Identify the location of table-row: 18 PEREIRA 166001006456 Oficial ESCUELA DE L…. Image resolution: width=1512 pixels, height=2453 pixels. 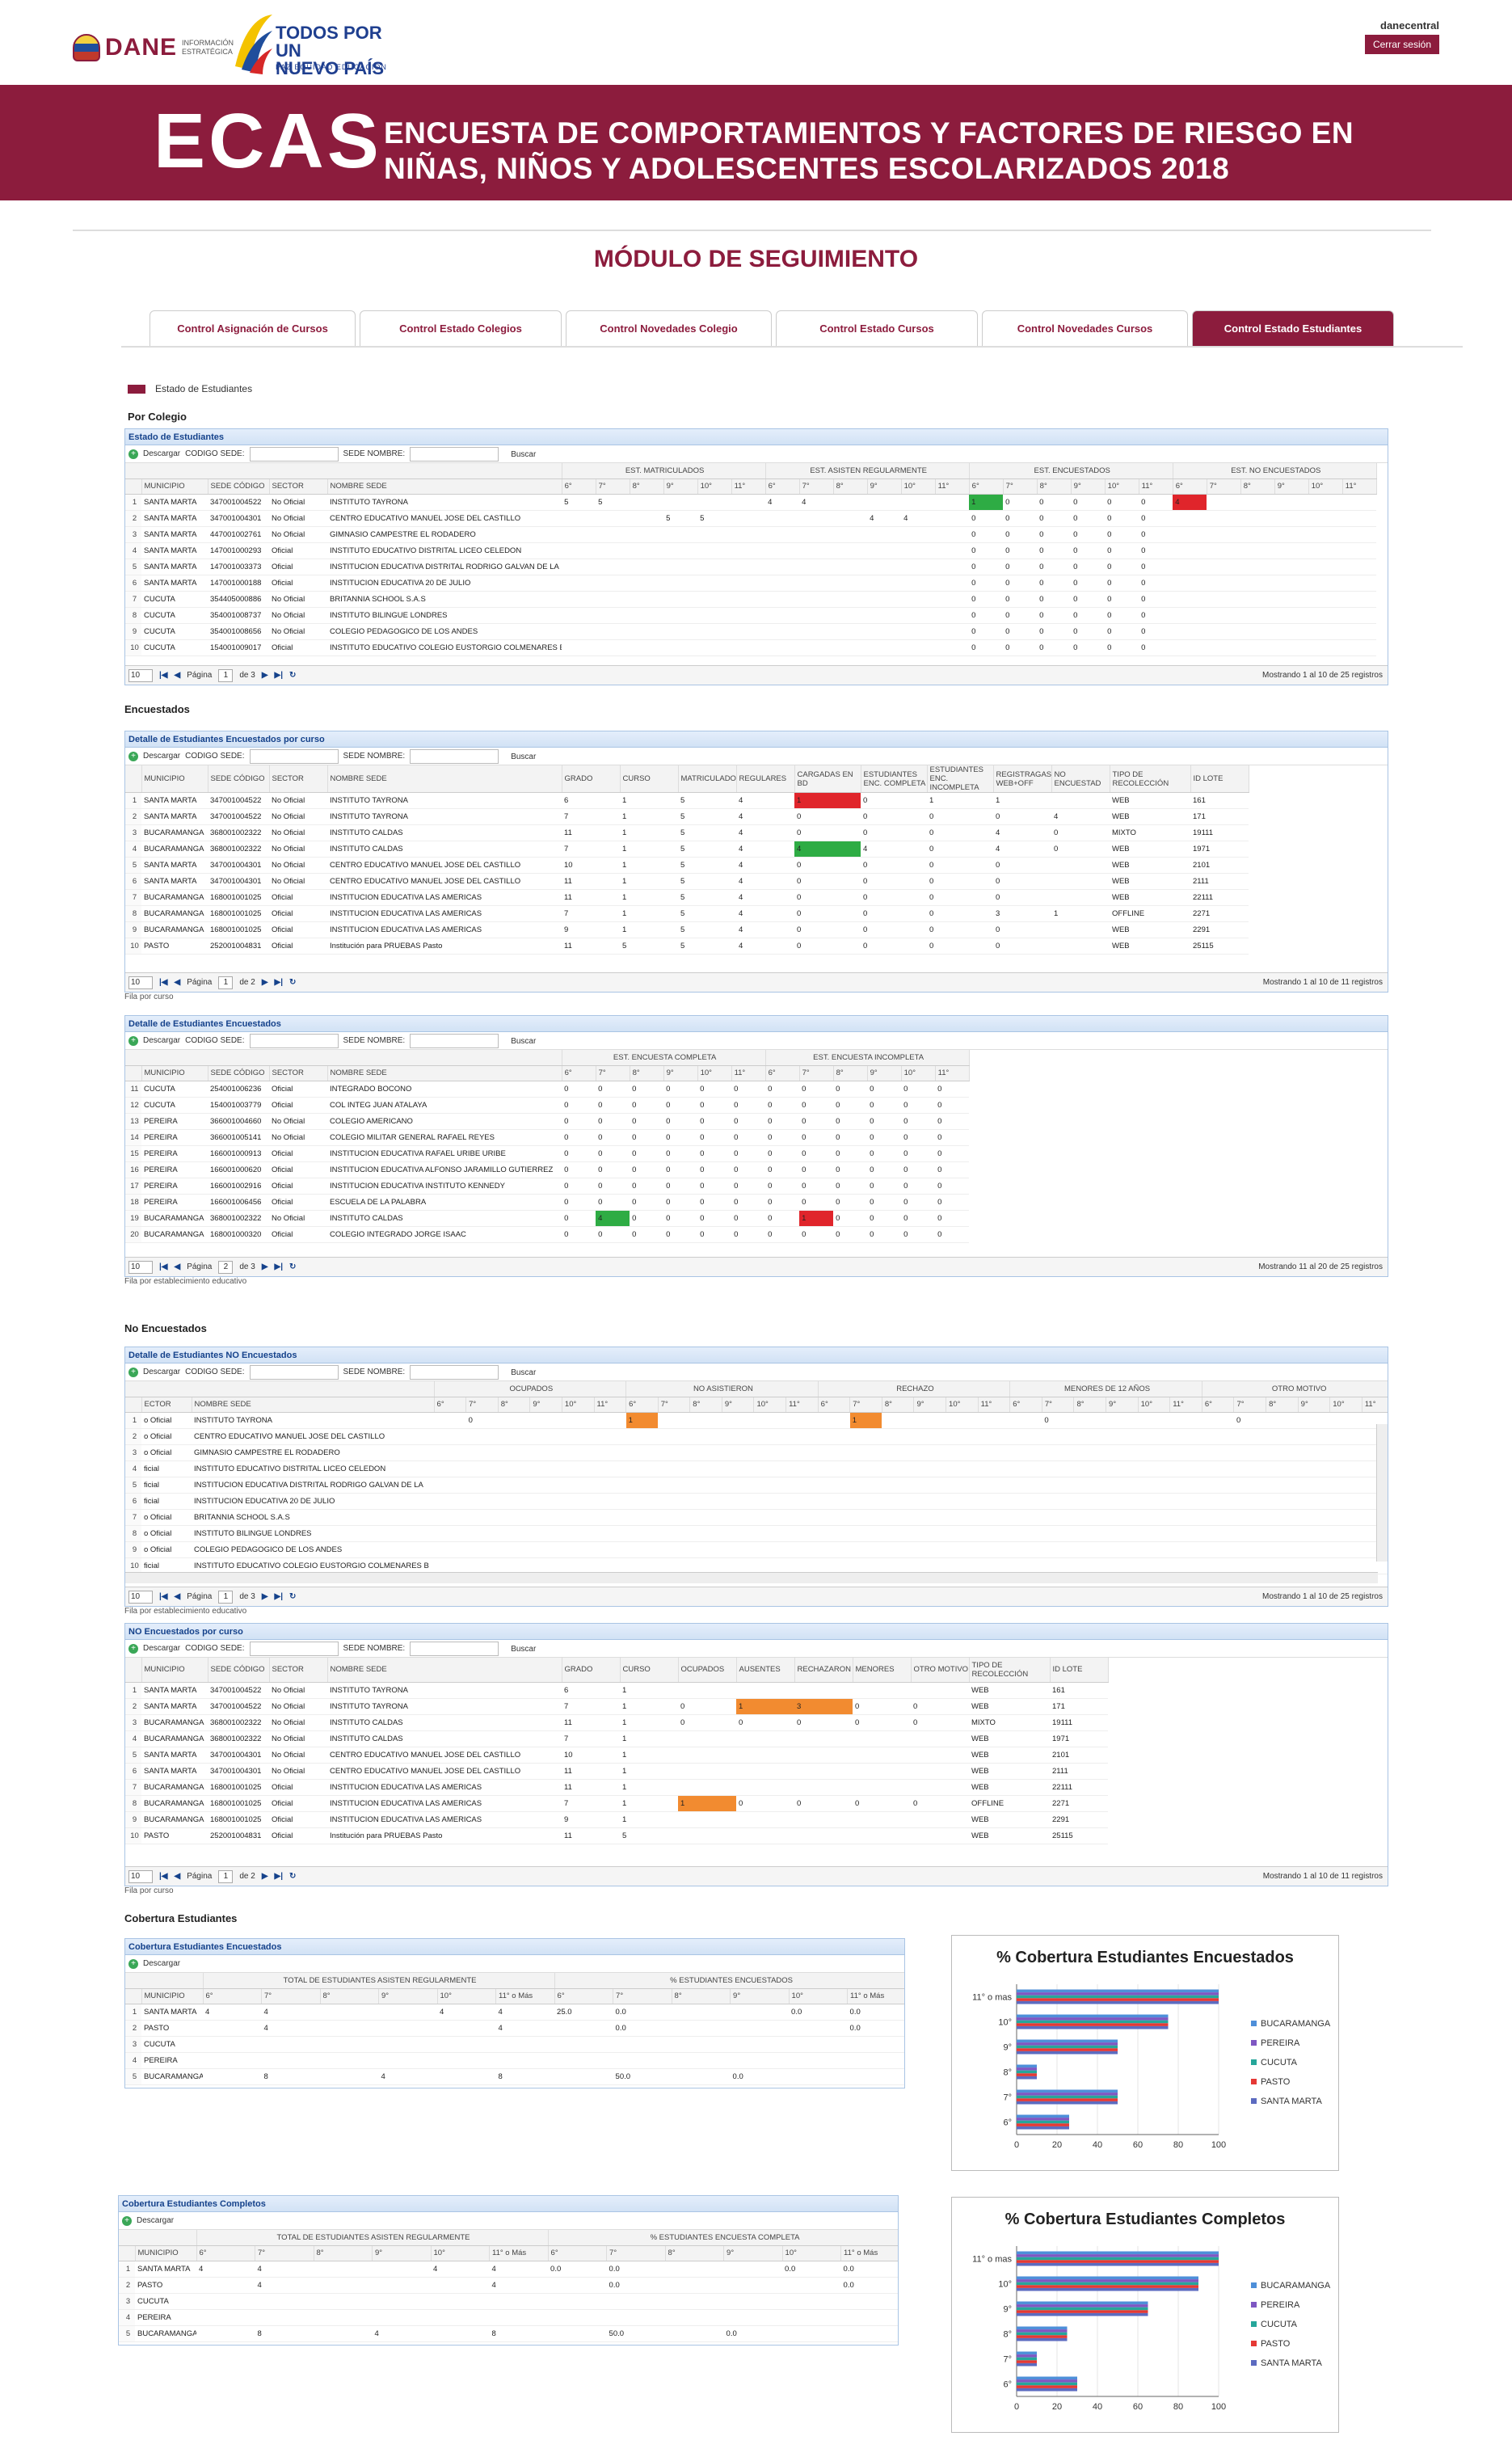
(547, 1203).